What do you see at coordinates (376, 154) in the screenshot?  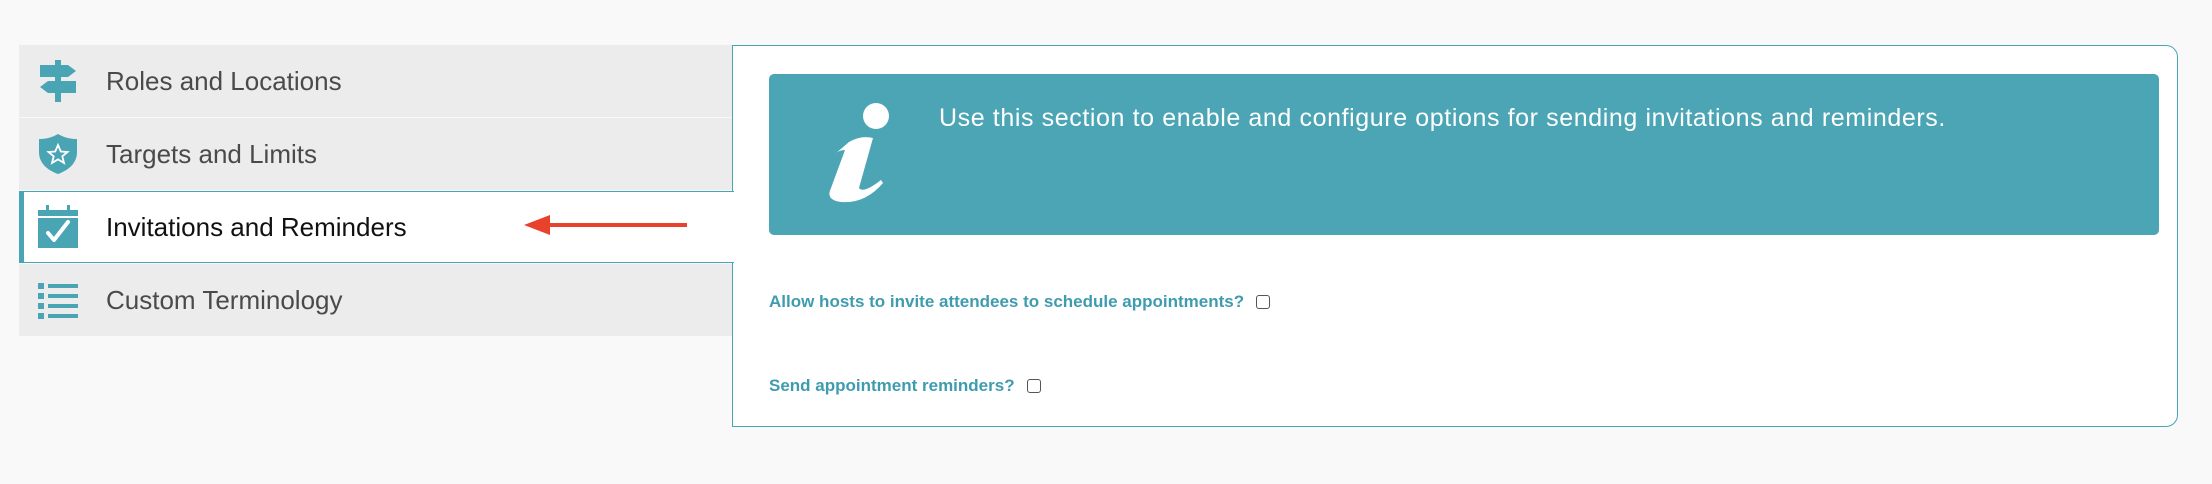 I see `sidebar-item-targets-and-limits: Targets and Limits` at bounding box center [376, 154].